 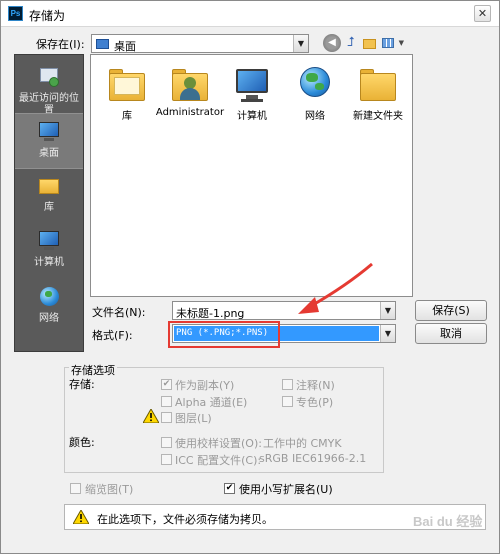 I want to click on file-item-administrator: Administrator, so click(x=190, y=90).